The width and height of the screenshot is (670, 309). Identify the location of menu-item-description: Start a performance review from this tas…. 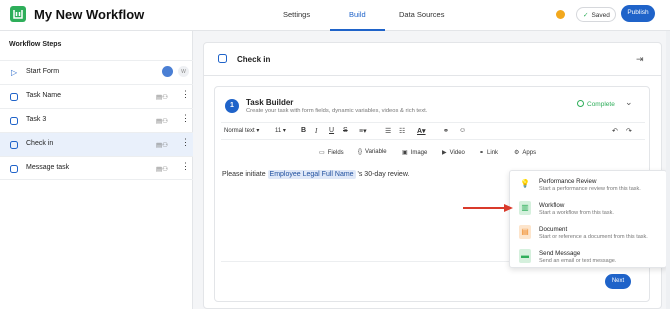
(590, 189).